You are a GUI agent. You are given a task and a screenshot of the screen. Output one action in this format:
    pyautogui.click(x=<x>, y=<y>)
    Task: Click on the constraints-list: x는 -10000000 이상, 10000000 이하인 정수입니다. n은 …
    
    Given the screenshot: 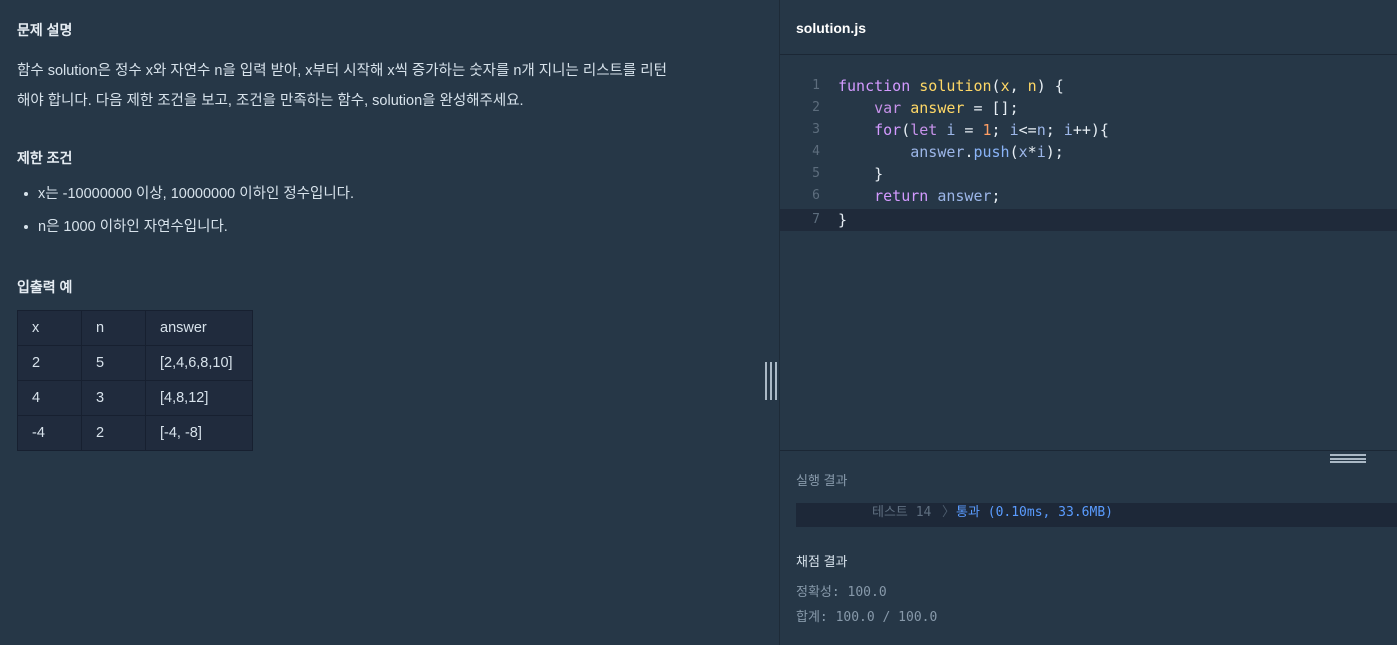 What is the action you would take?
    pyautogui.click(x=188, y=213)
    